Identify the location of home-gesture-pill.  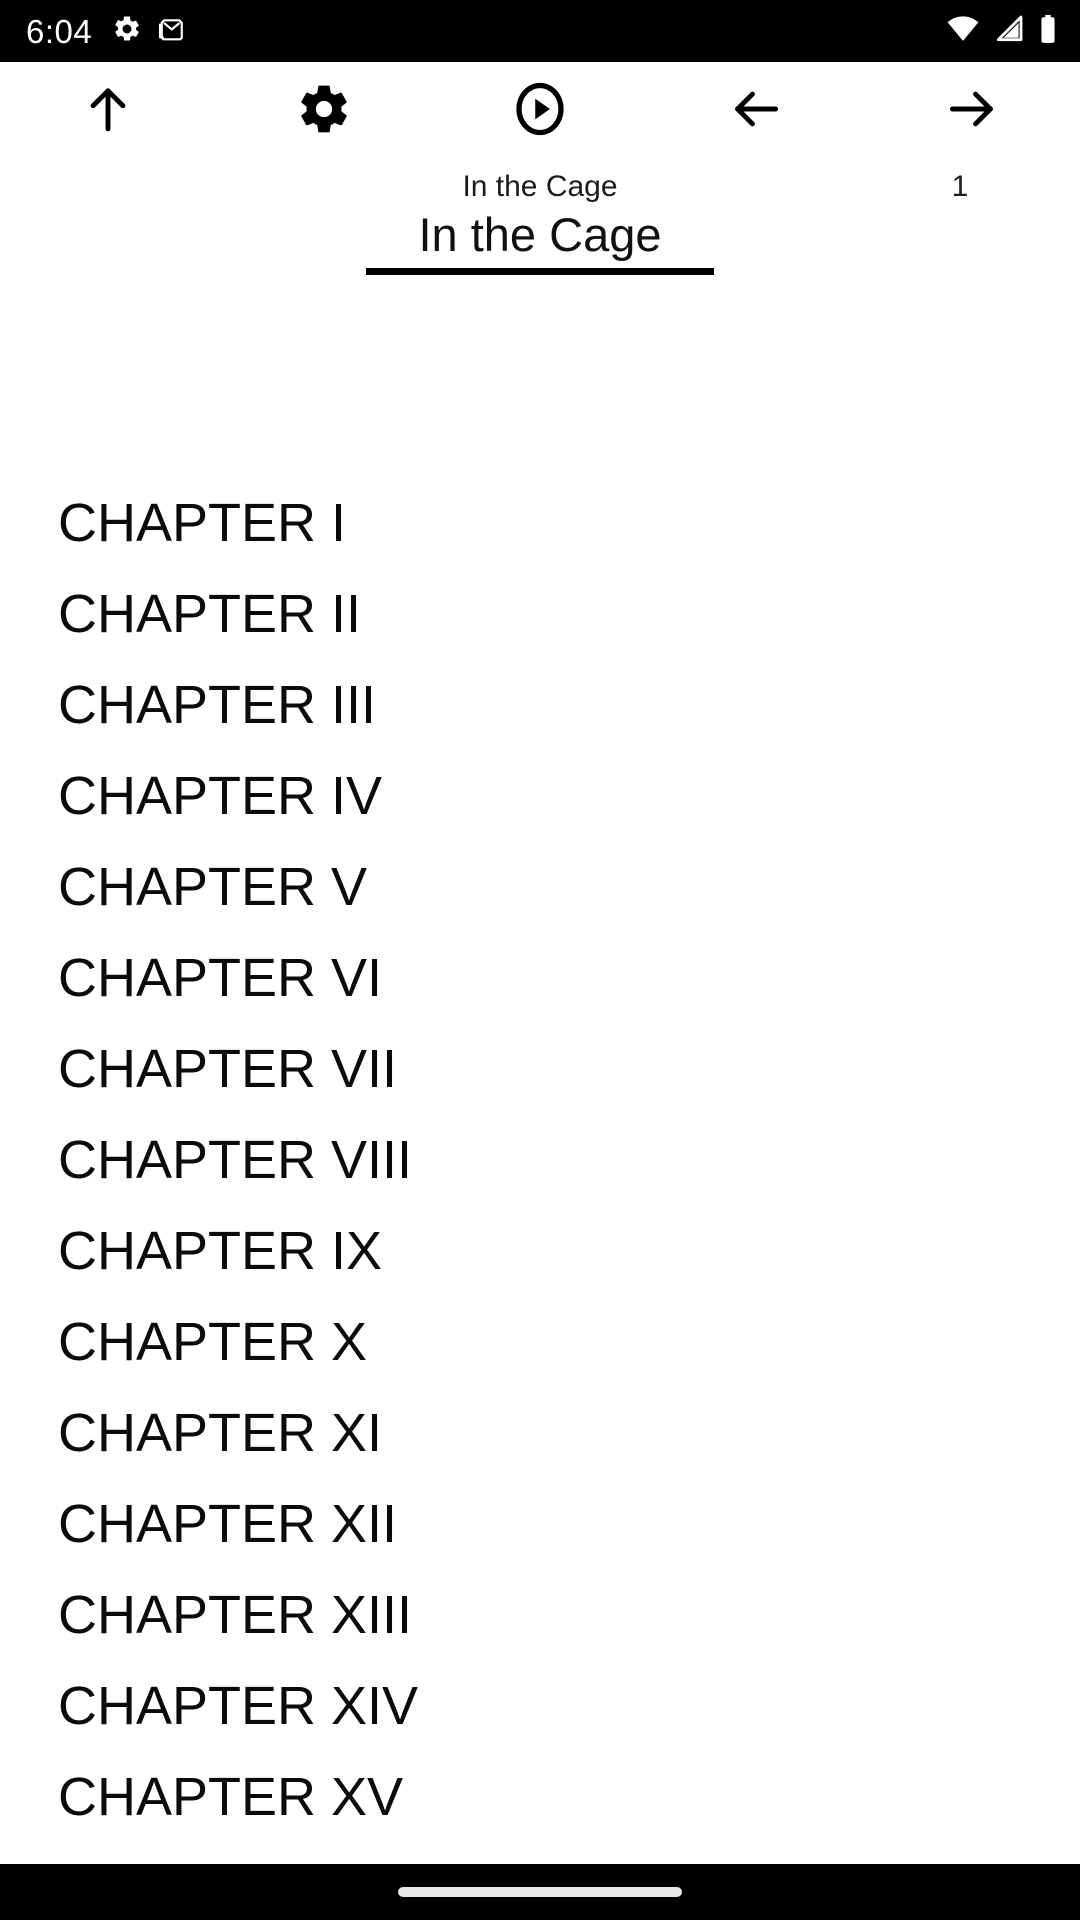
(540, 1892).